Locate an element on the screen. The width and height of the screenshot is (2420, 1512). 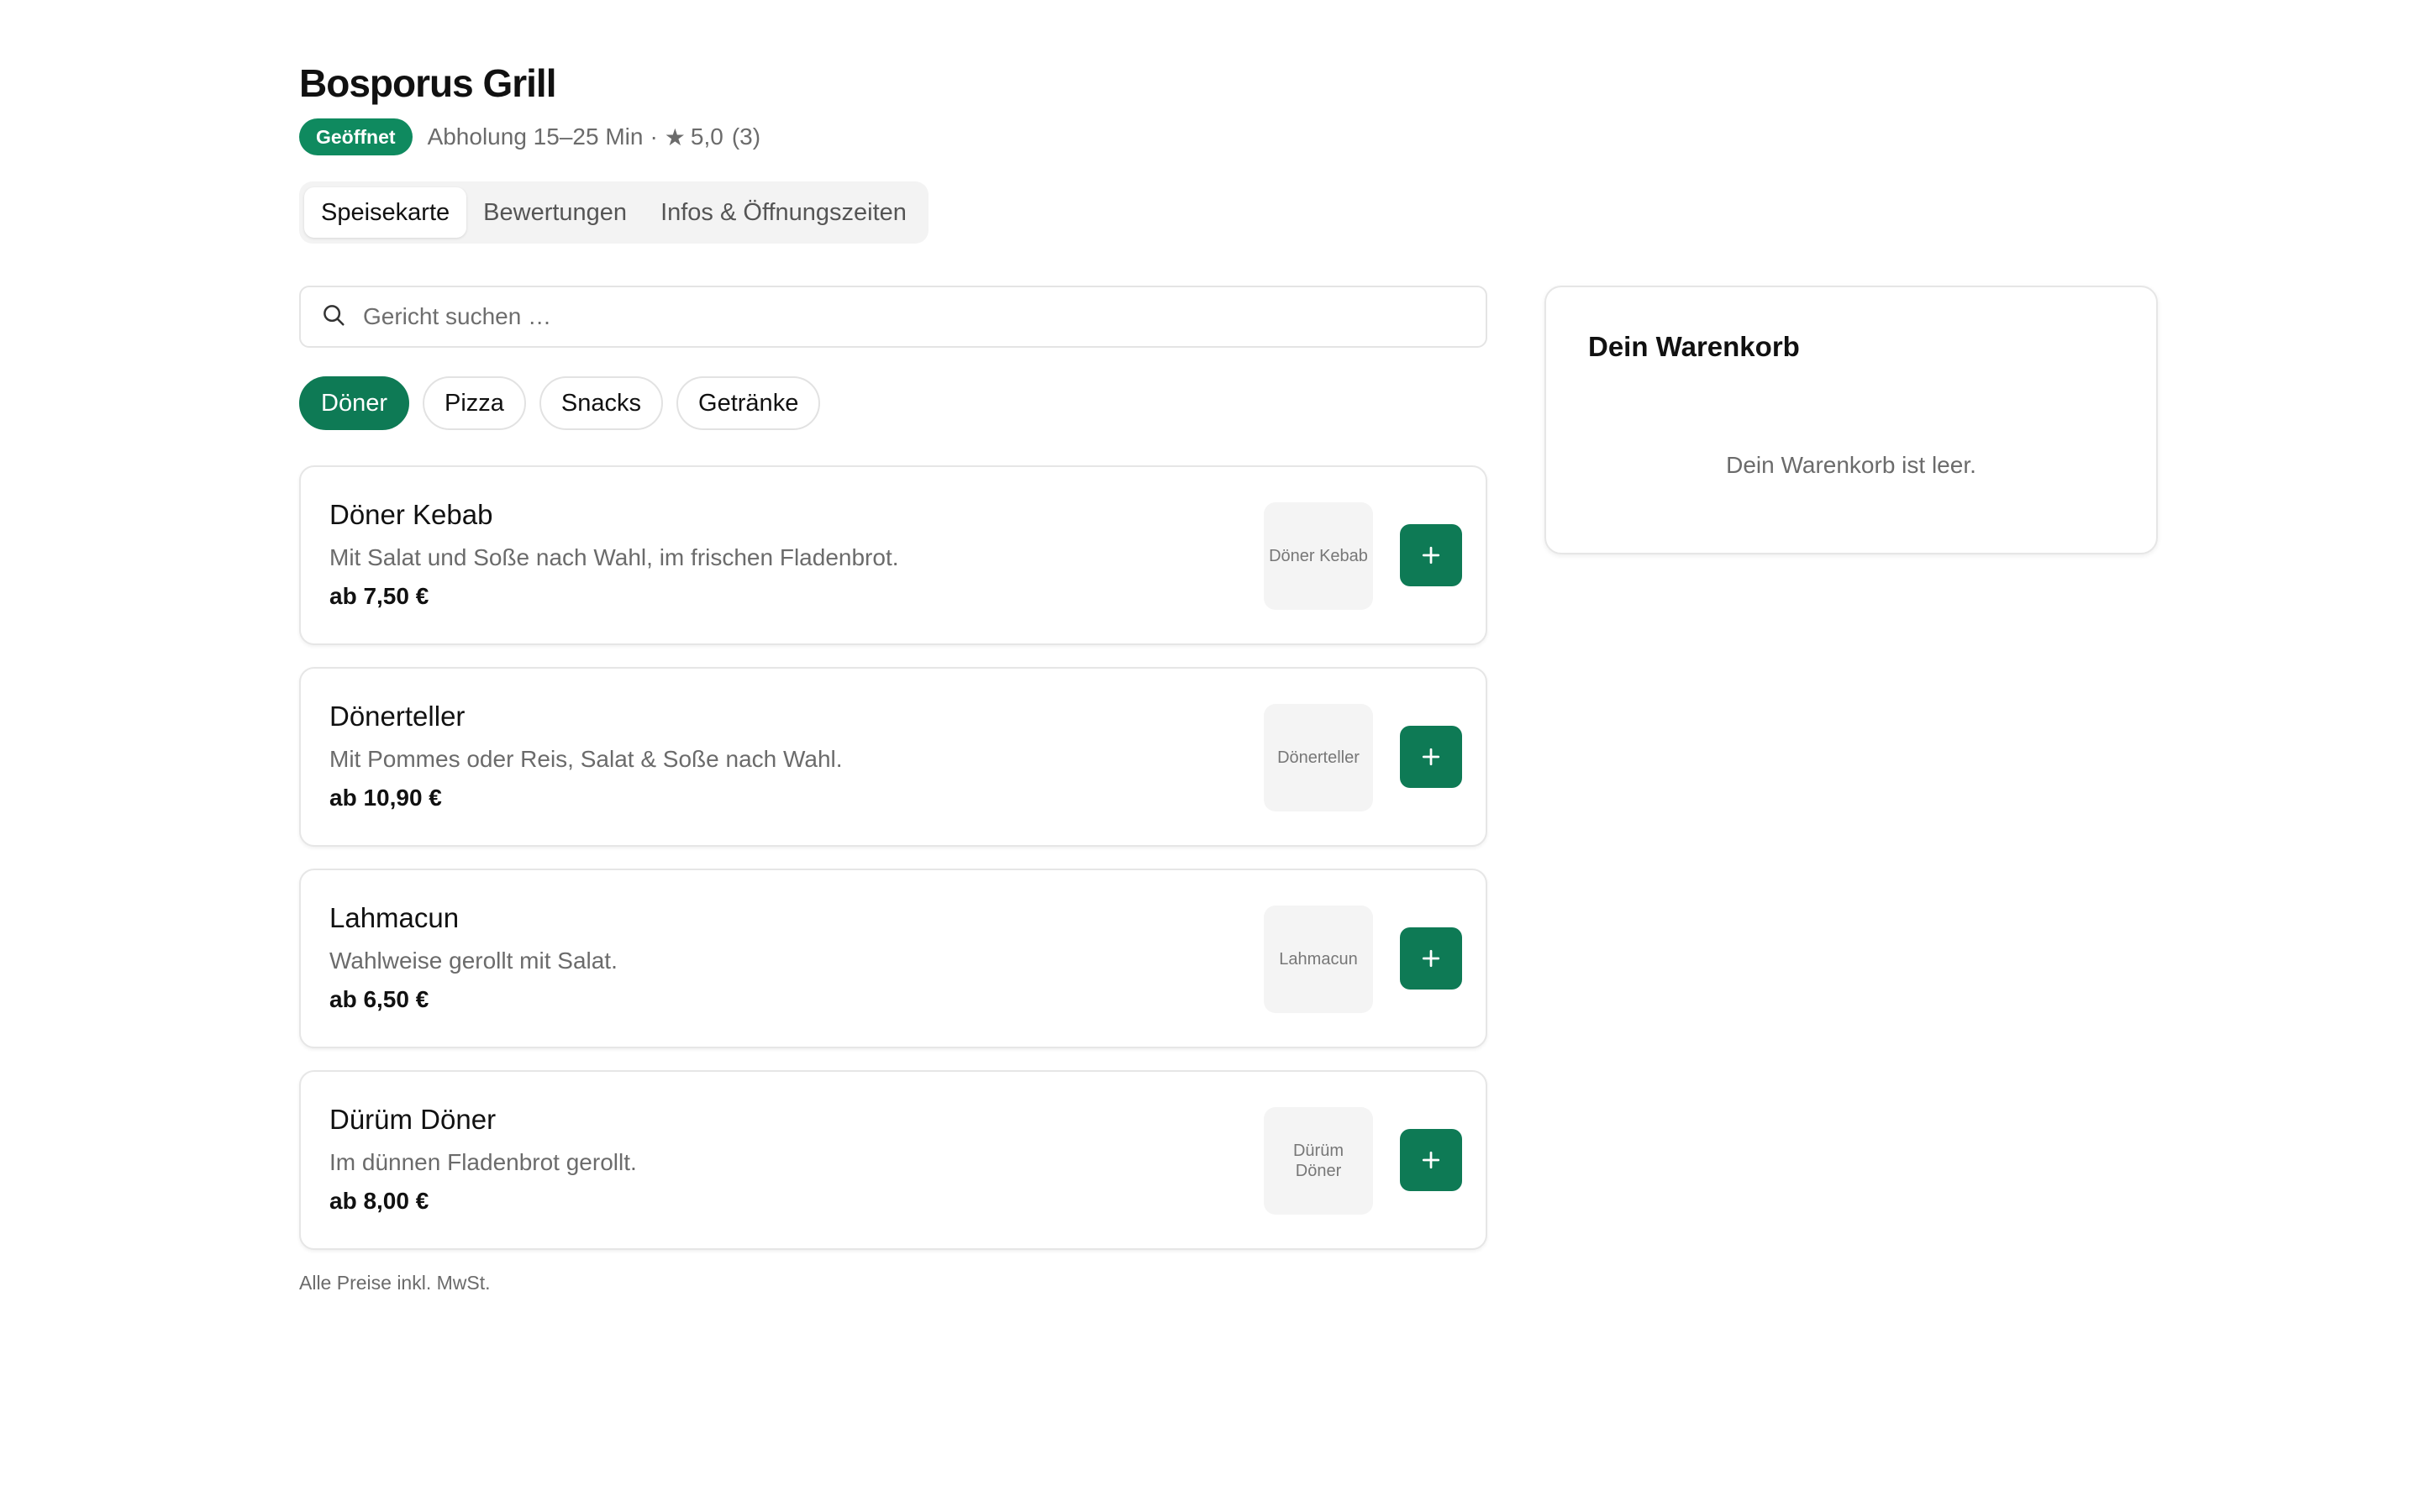
search-icon is located at coordinates (333, 317).